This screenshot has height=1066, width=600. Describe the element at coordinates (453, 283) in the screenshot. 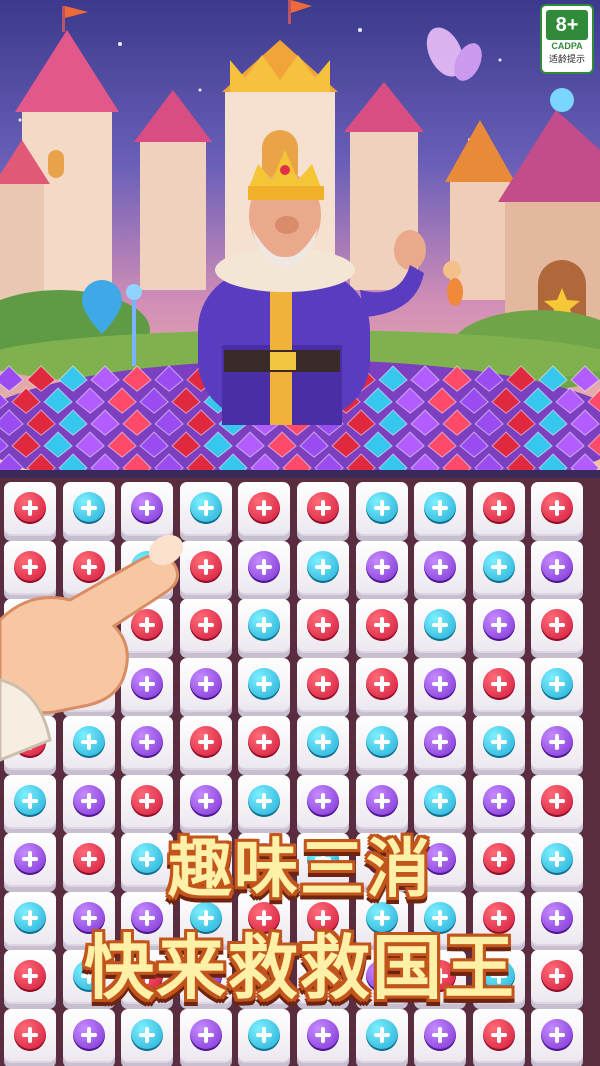

I see `fairy-decoration` at that location.